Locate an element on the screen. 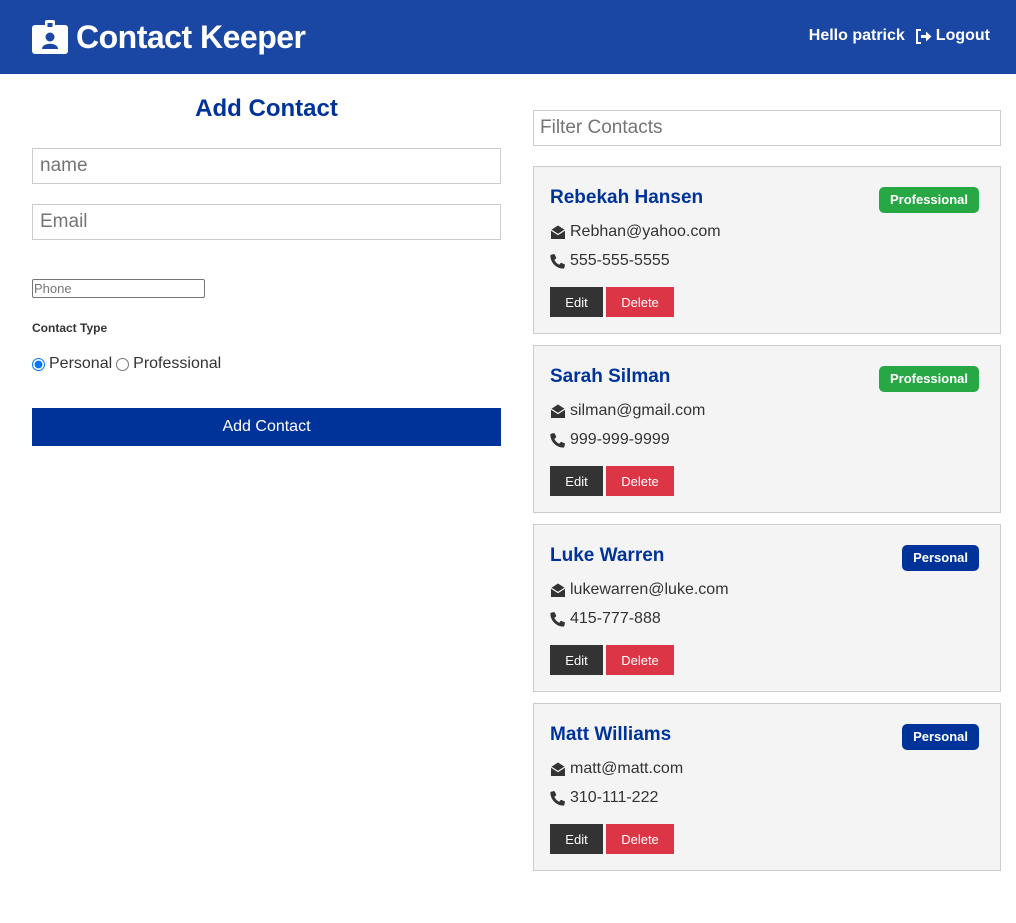  contact-phone-text: 310-111-222 is located at coordinates (614, 797).